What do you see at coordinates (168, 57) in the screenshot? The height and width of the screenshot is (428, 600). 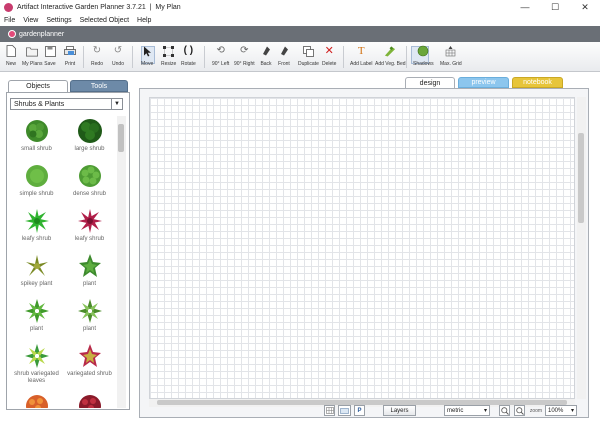 I see `resize-button: Resize` at bounding box center [168, 57].